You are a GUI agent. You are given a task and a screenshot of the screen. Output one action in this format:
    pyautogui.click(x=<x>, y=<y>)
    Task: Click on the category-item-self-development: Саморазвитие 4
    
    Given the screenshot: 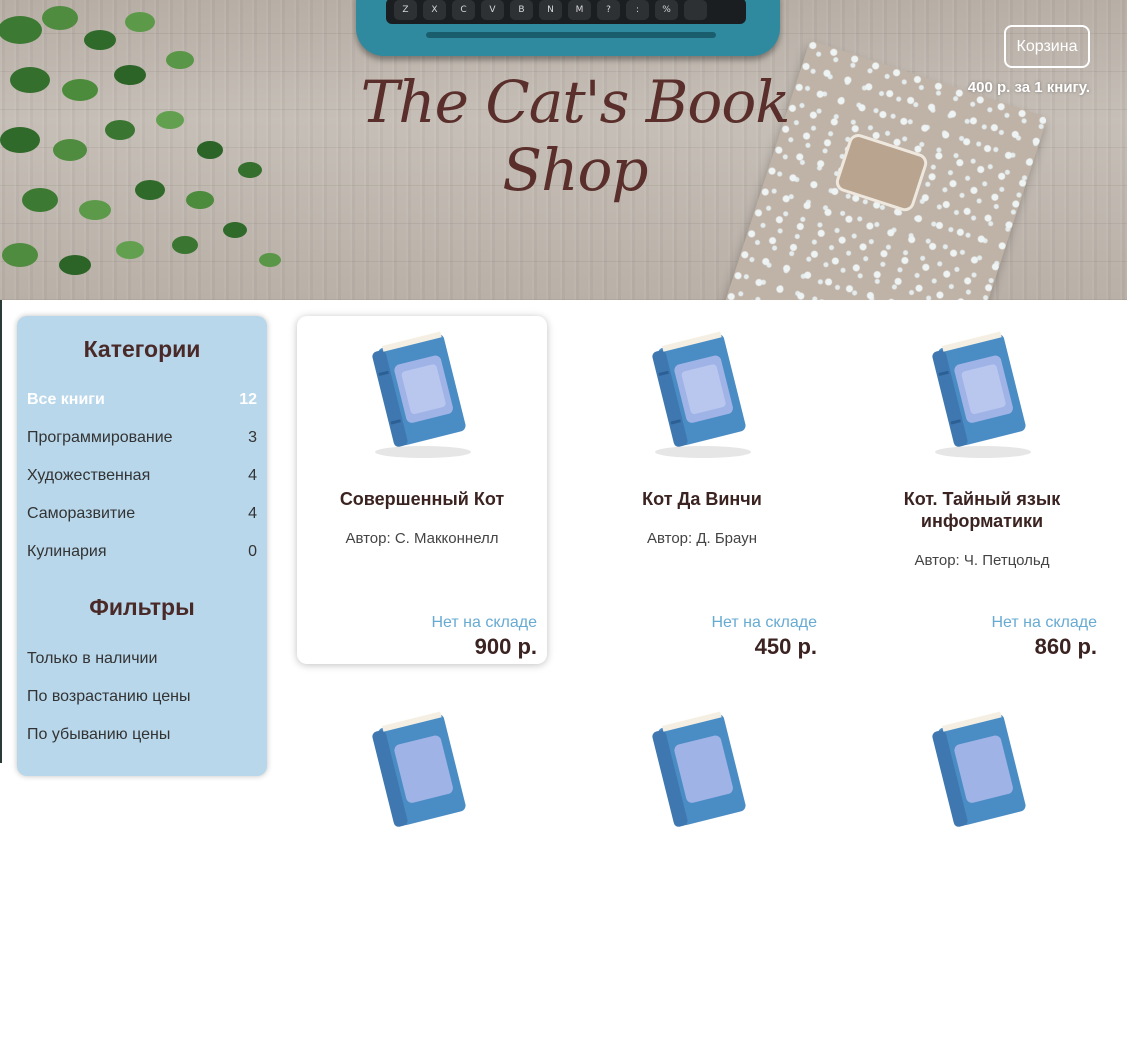 What is the action you would take?
    pyautogui.click(x=142, y=524)
    